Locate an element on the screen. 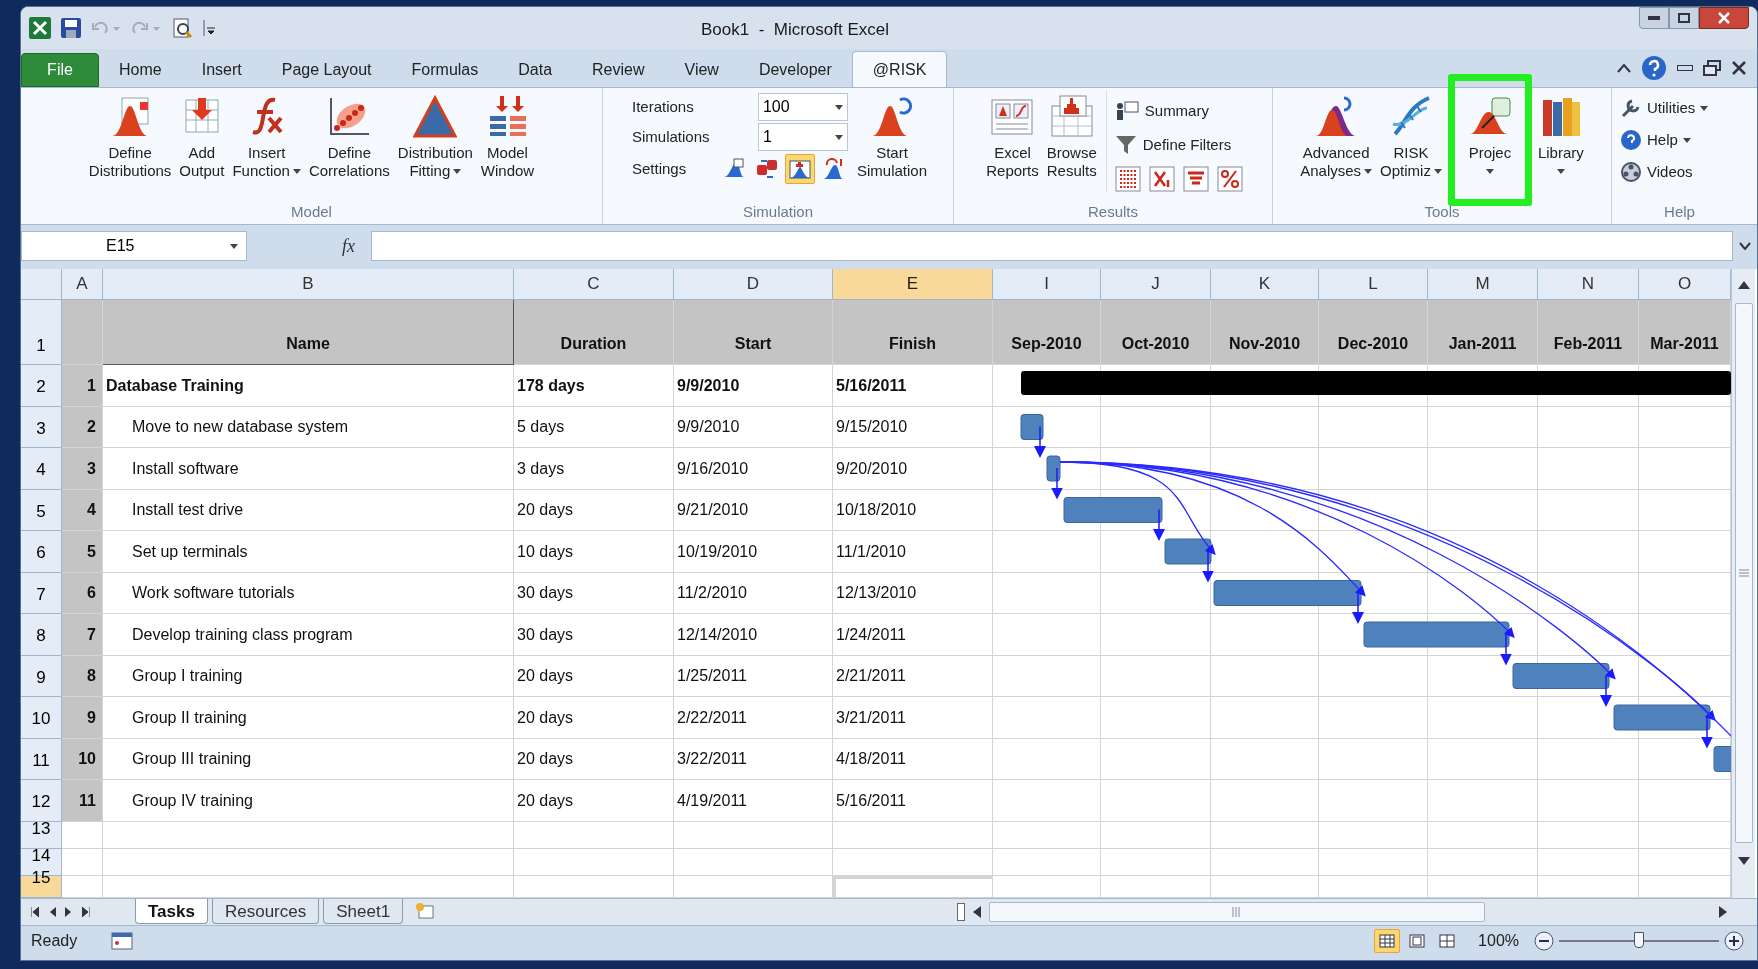 This screenshot has height=969, width=1758. task-bar is located at coordinates (1188, 551).